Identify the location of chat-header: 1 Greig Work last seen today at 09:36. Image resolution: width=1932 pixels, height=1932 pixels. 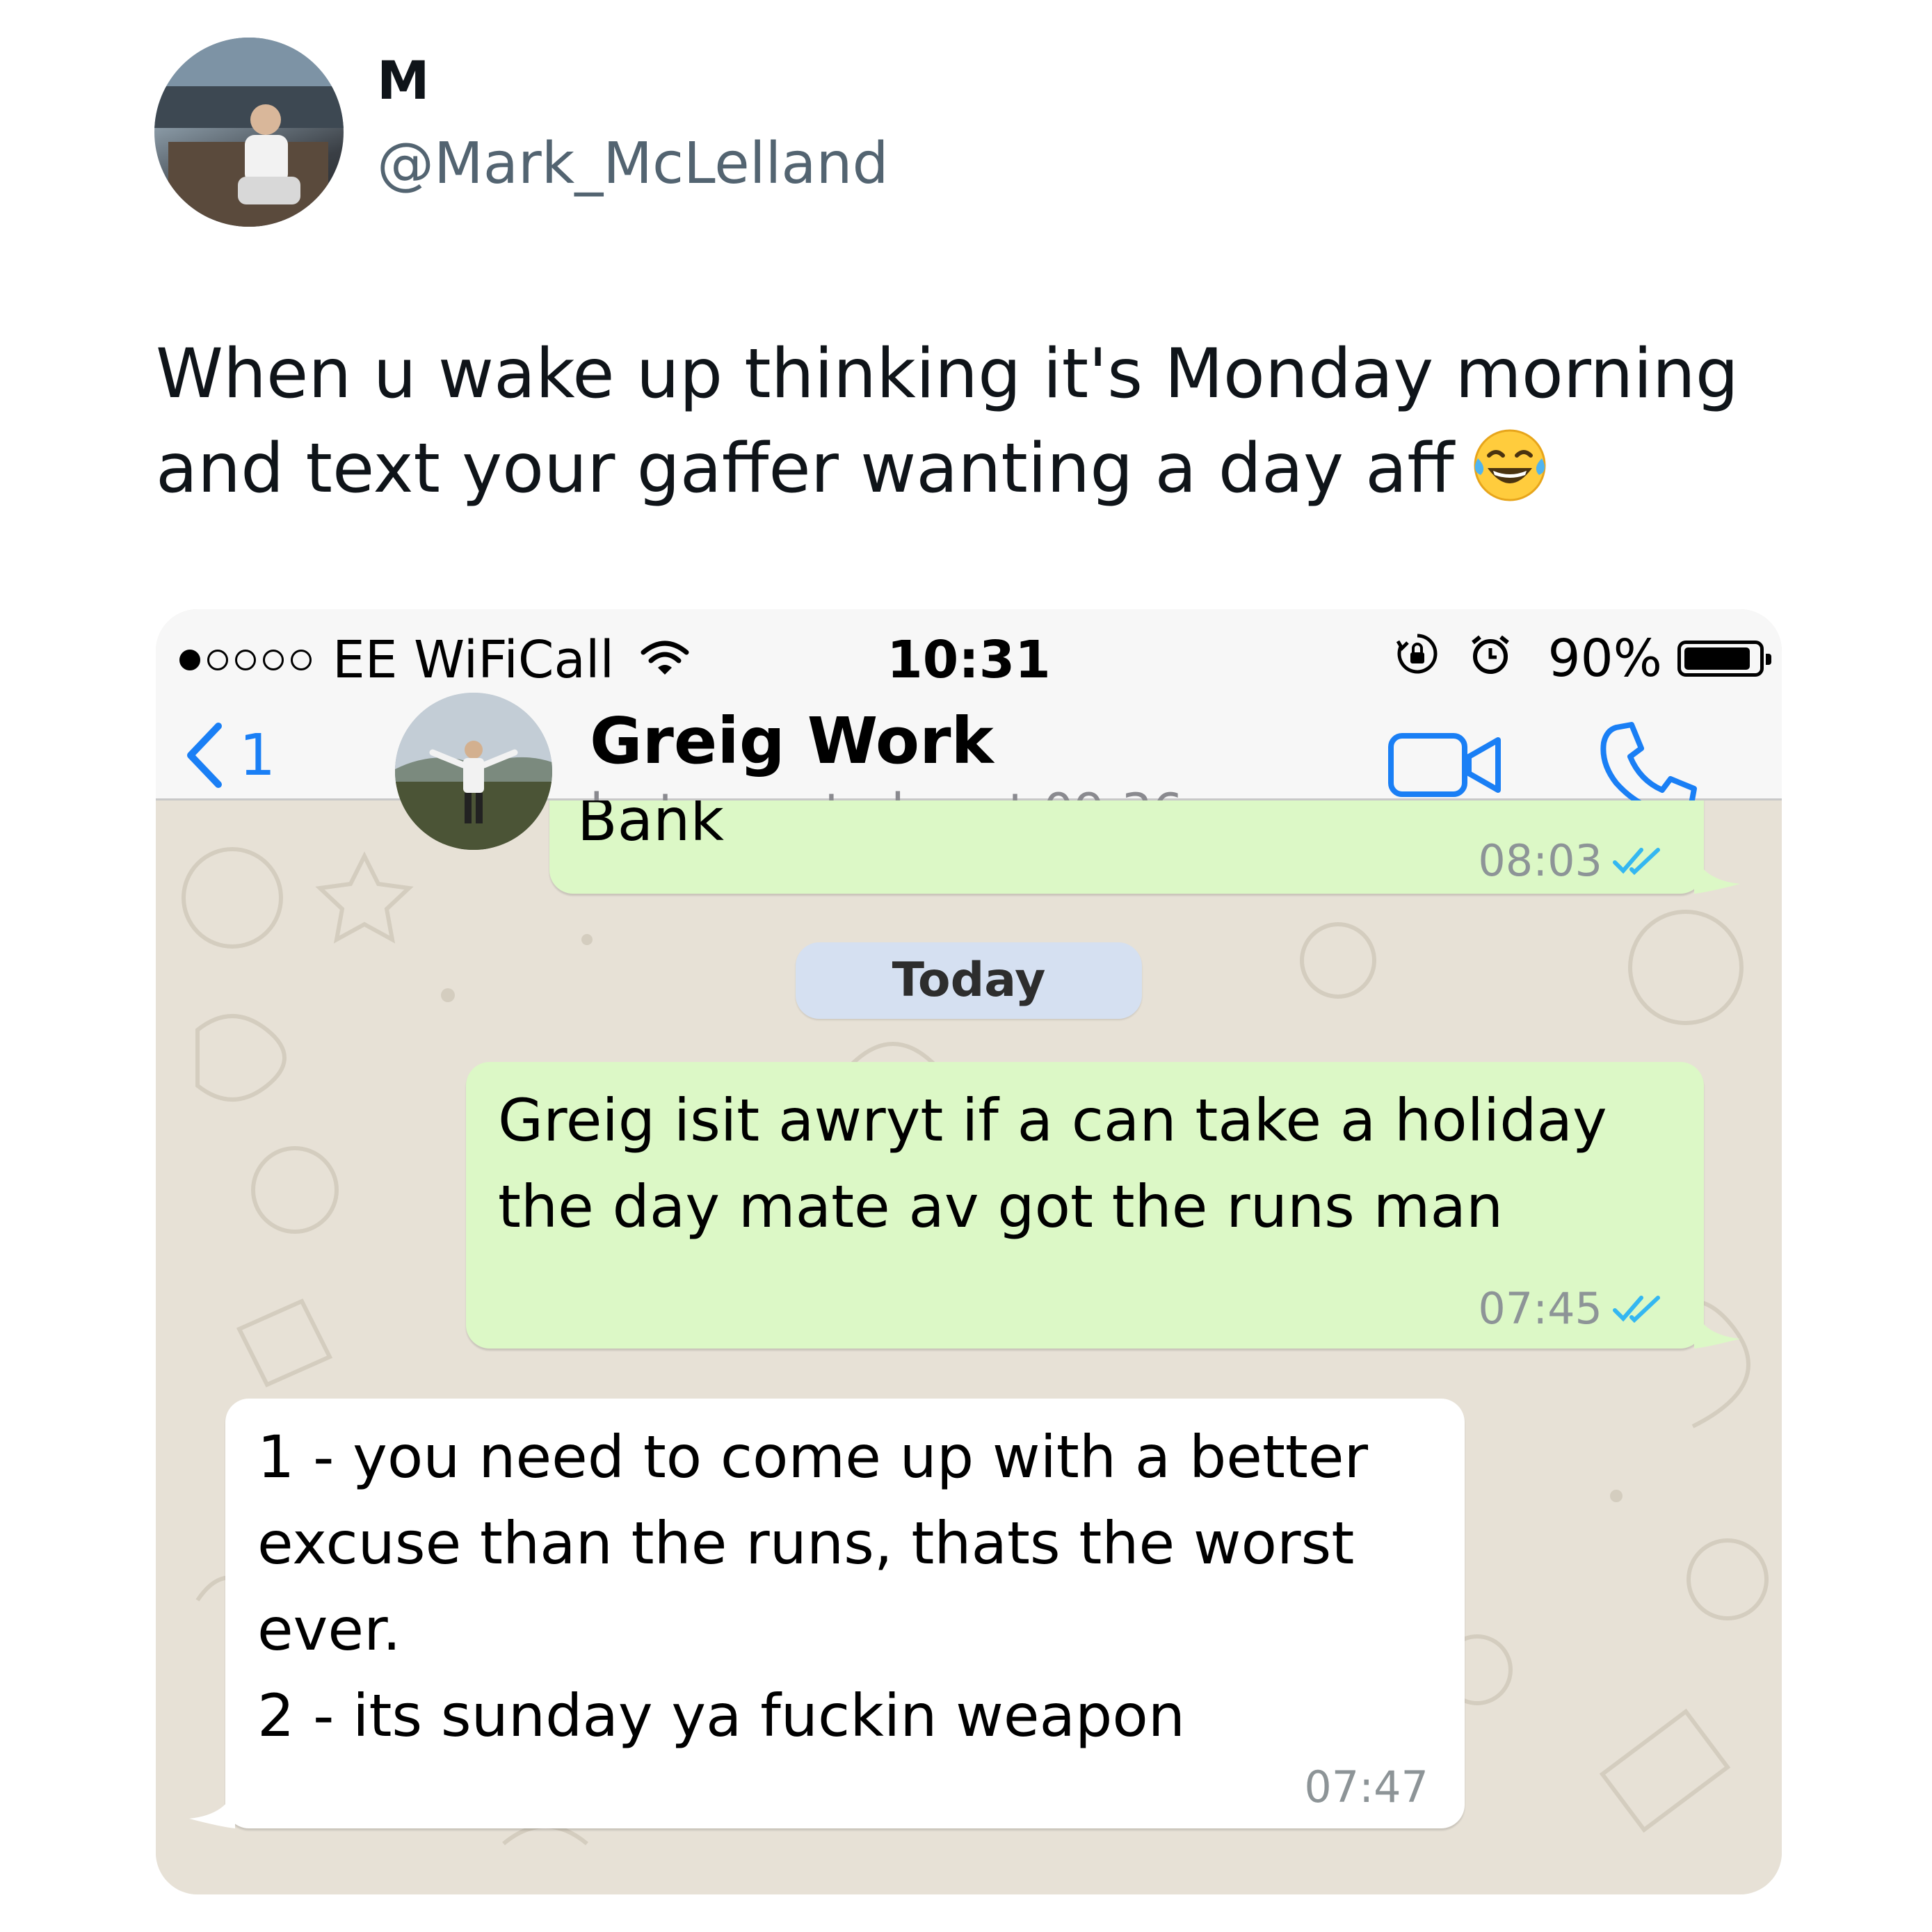
(969, 772).